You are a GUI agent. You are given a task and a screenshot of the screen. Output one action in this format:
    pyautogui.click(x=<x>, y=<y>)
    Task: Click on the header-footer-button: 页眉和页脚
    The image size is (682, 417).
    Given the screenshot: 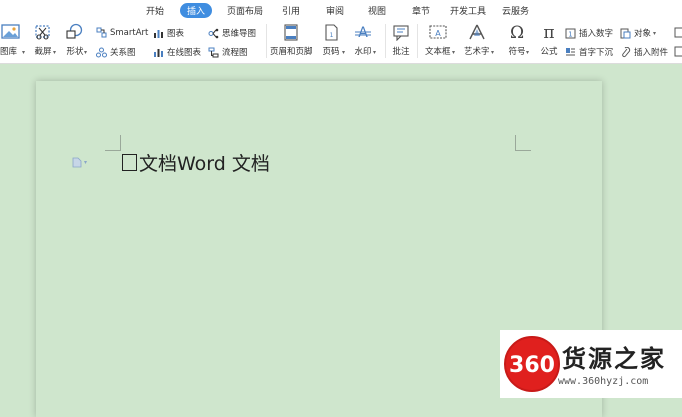 What is the action you would take?
    pyautogui.click(x=291, y=40)
    